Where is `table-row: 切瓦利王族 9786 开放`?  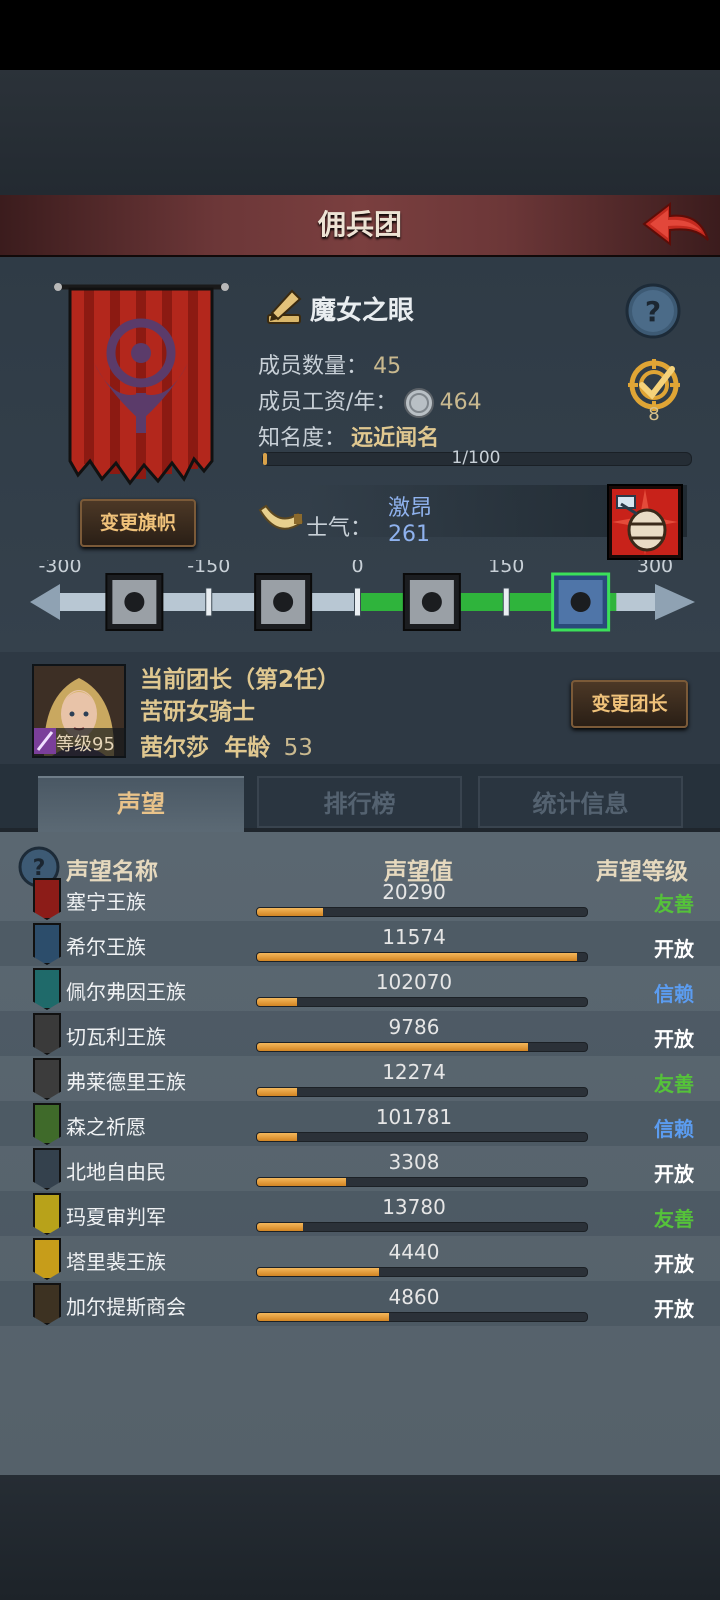 table-row: 切瓦利王族 9786 开放 is located at coordinates (360, 1033).